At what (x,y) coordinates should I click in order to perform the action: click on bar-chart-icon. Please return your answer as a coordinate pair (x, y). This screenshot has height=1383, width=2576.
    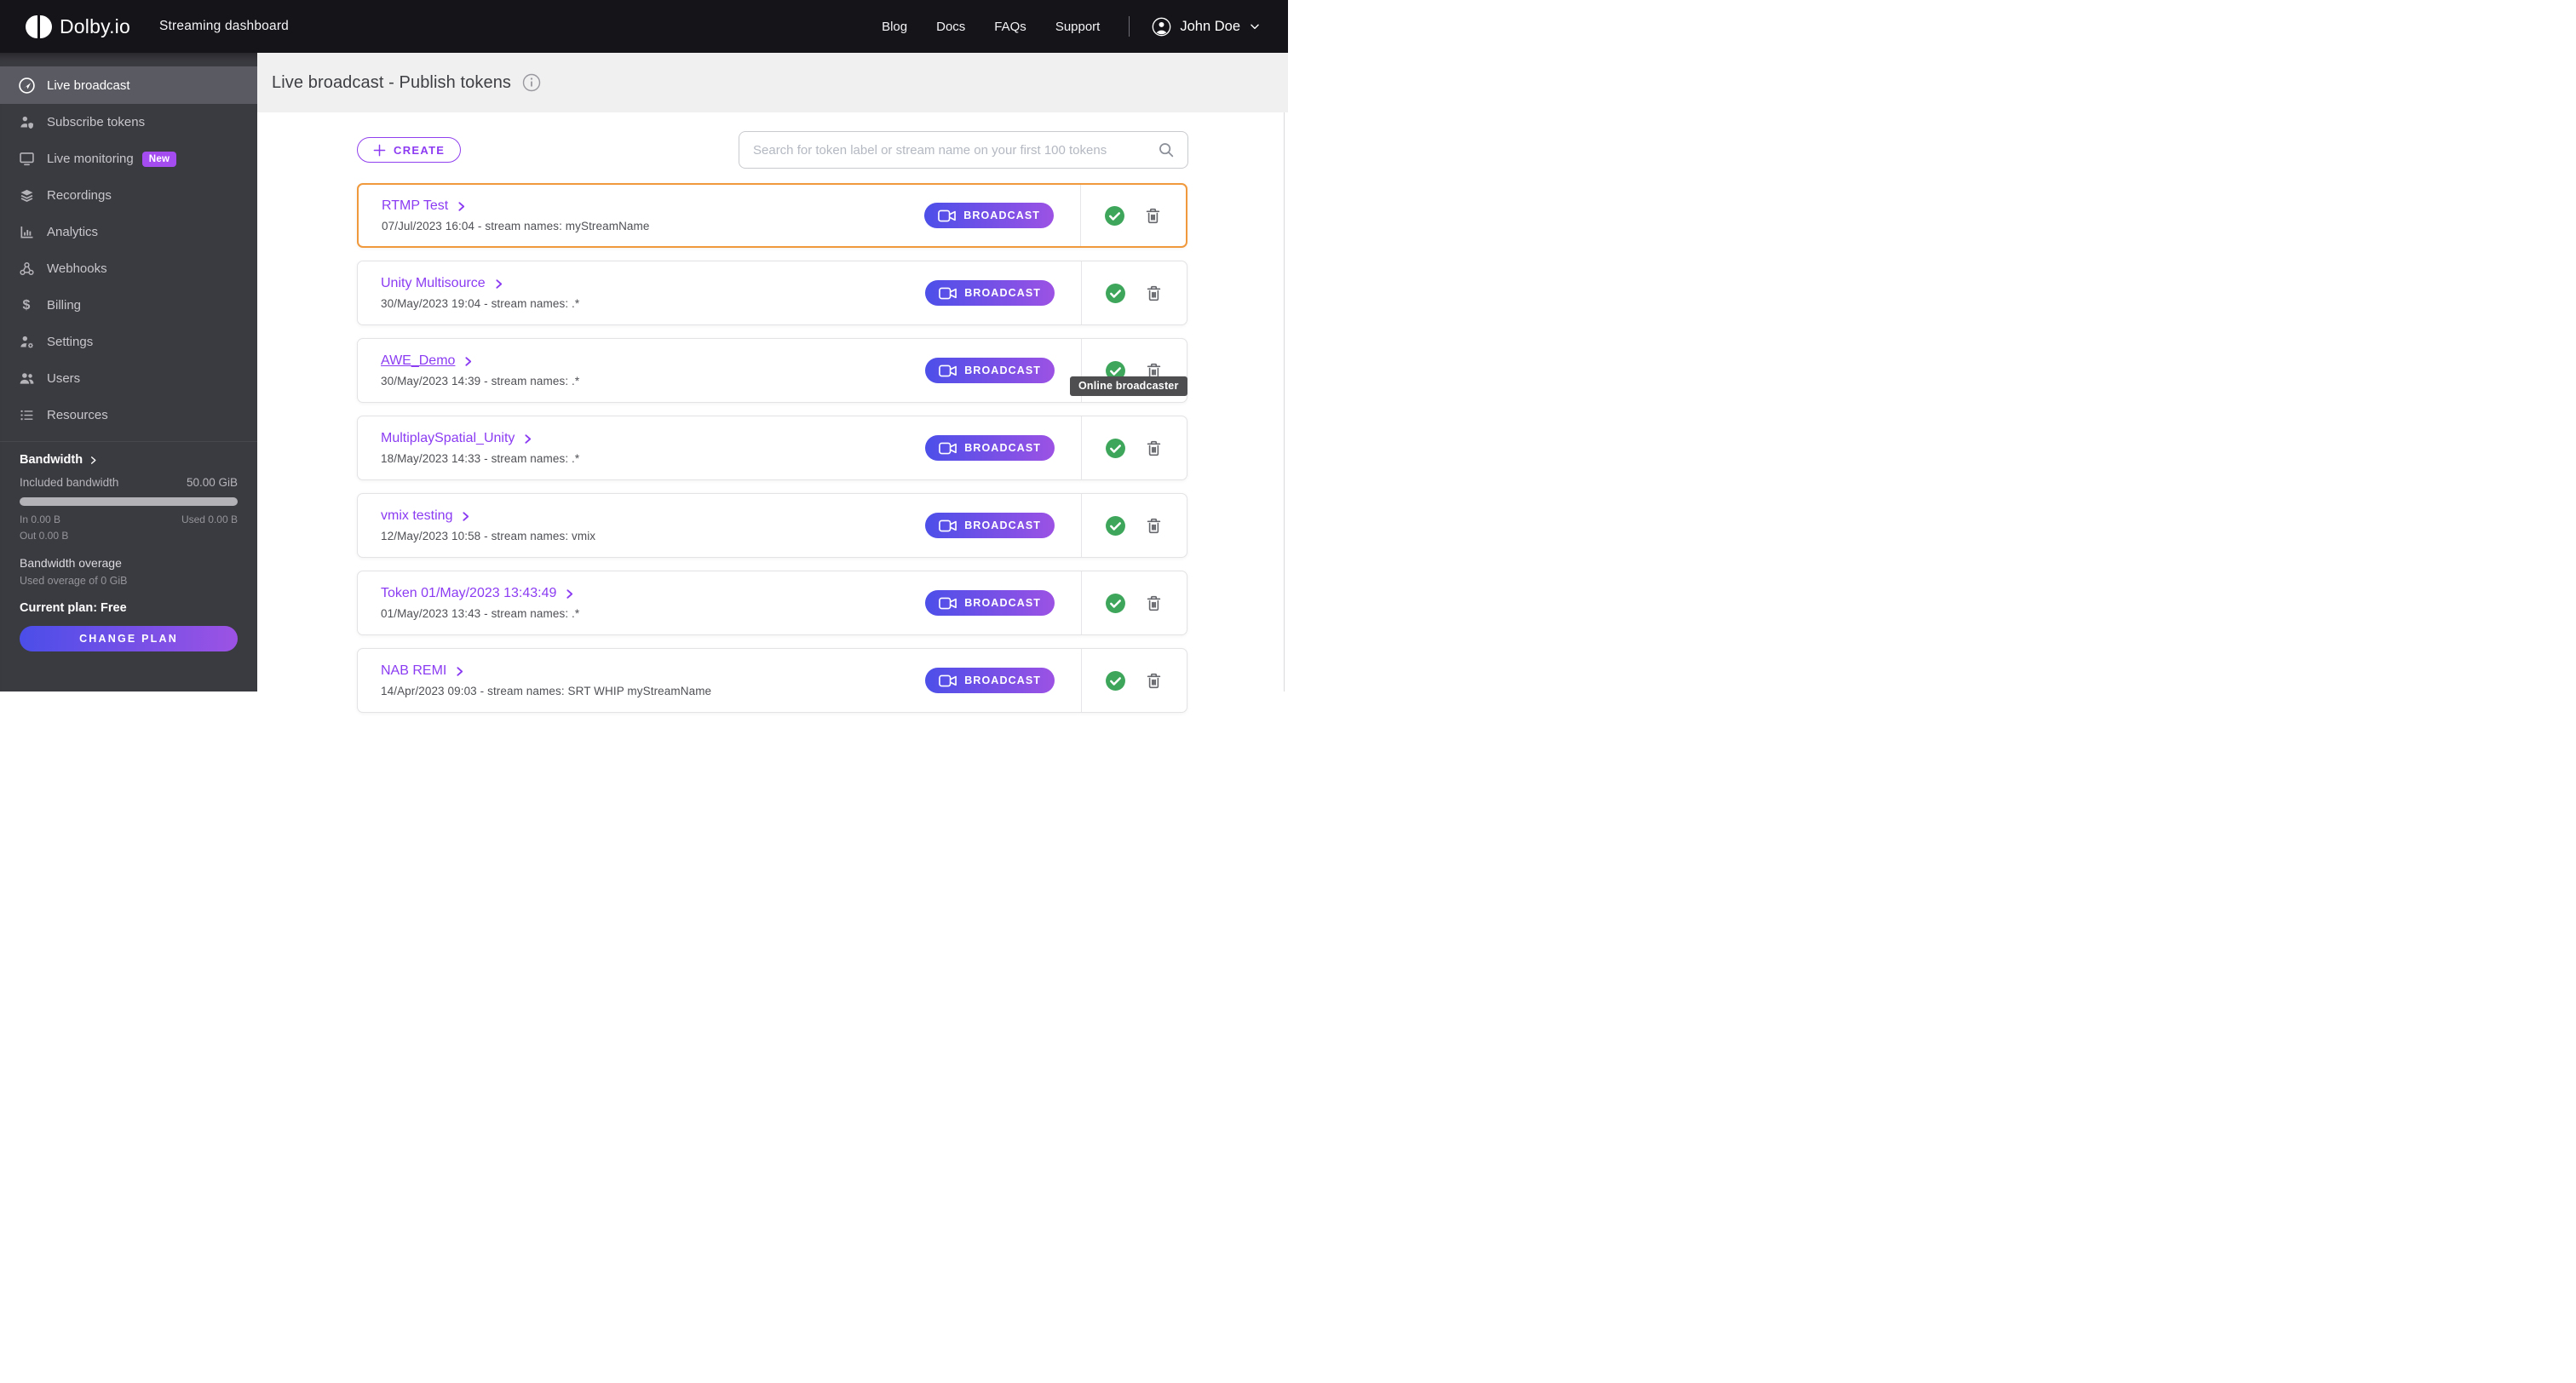
    Looking at the image, I should click on (27, 232).